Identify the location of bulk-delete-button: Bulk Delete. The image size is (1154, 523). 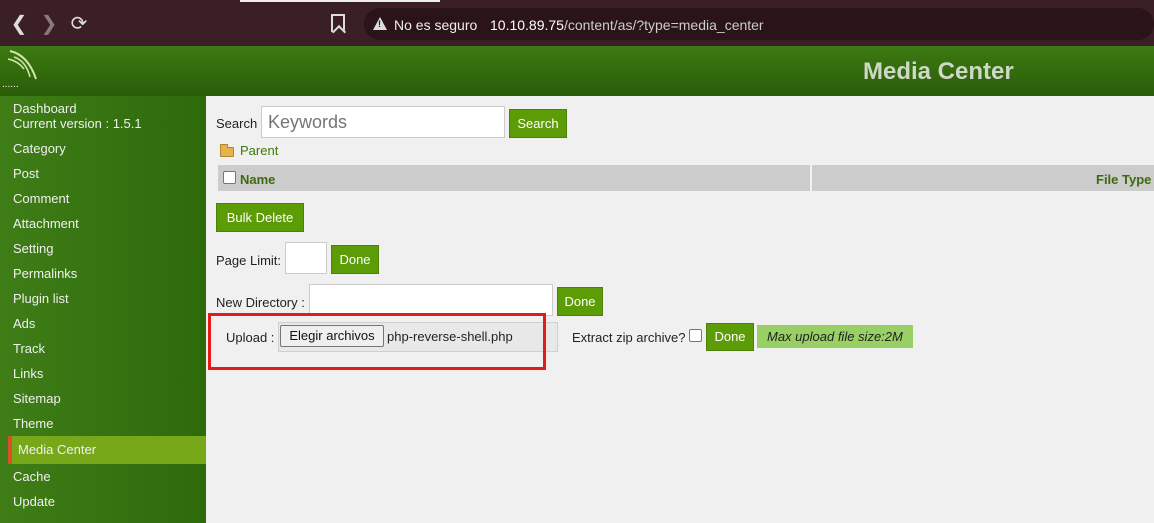
(260, 217).